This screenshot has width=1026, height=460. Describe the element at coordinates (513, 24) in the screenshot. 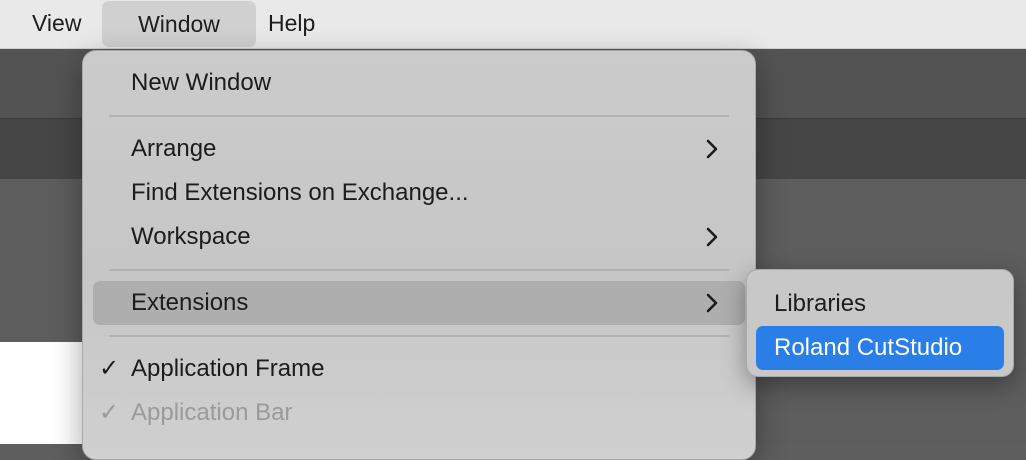

I see `menu-bar: View Window Help` at that location.